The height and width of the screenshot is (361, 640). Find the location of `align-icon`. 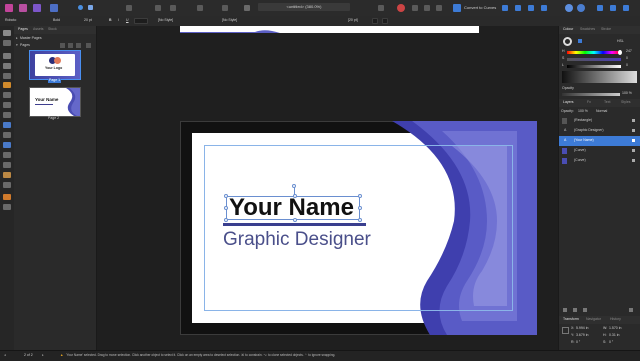

align-icon is located at coordinates (439, 8).